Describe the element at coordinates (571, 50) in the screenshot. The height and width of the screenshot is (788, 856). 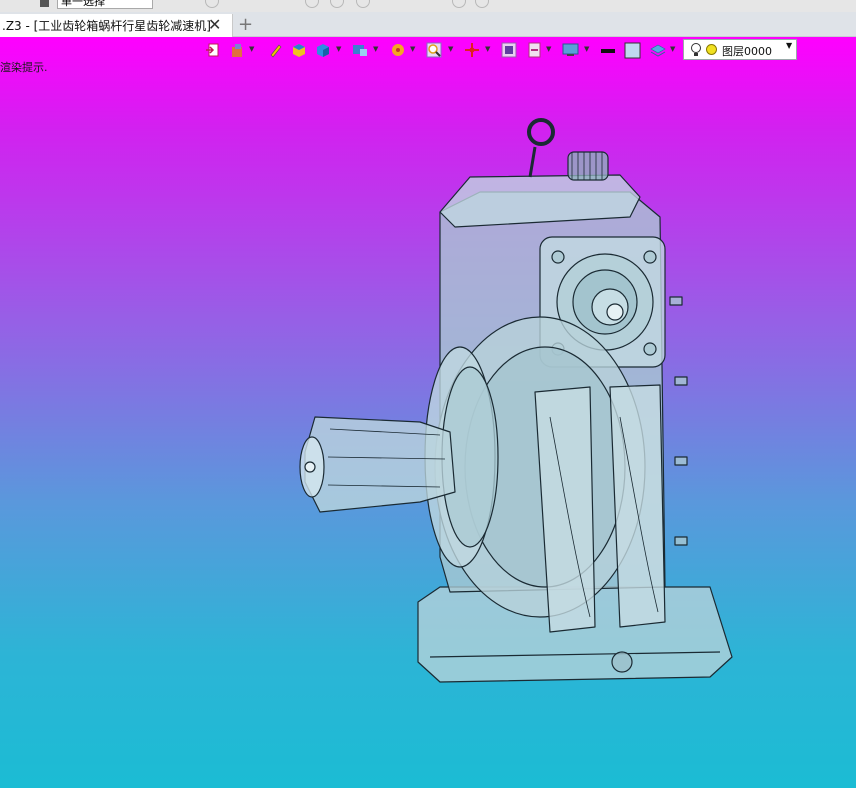
I see `render-mode-icon` at that location.